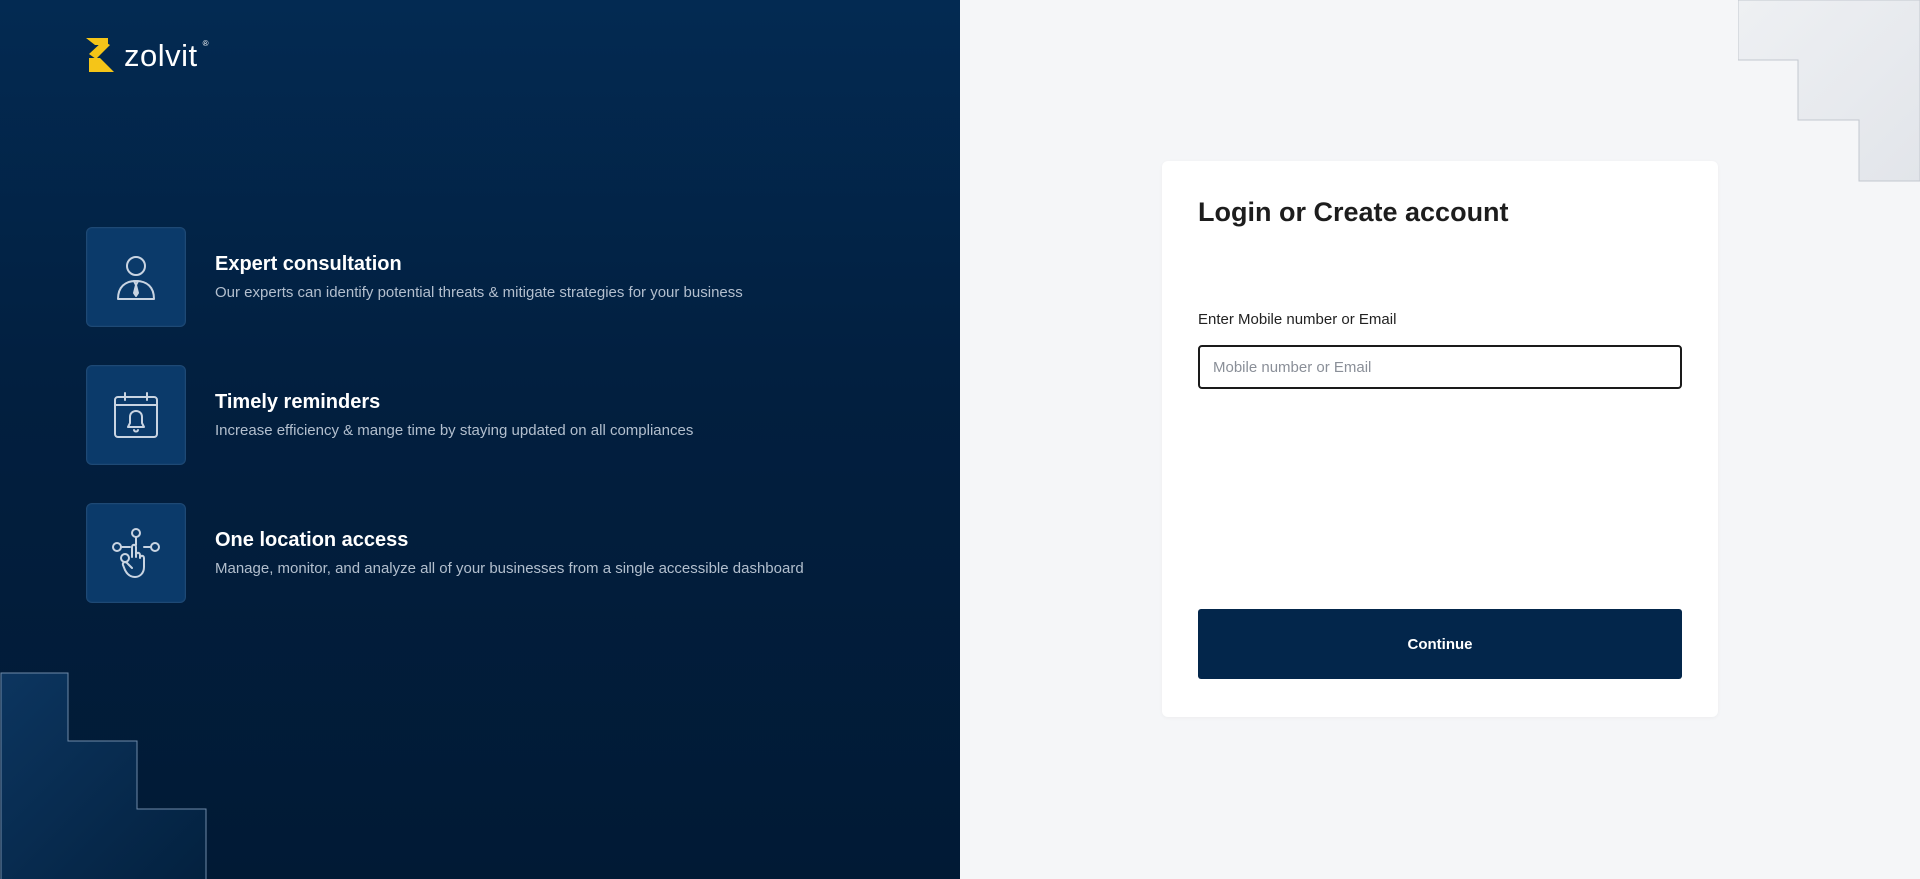 The height and width of the screenshot is (879, 1920). What do you see at coordinates (1297, 319) in the screenshot?
I see `mobile-email-label: Enter Mobile number or Email` at bounding box center [1297, 319].